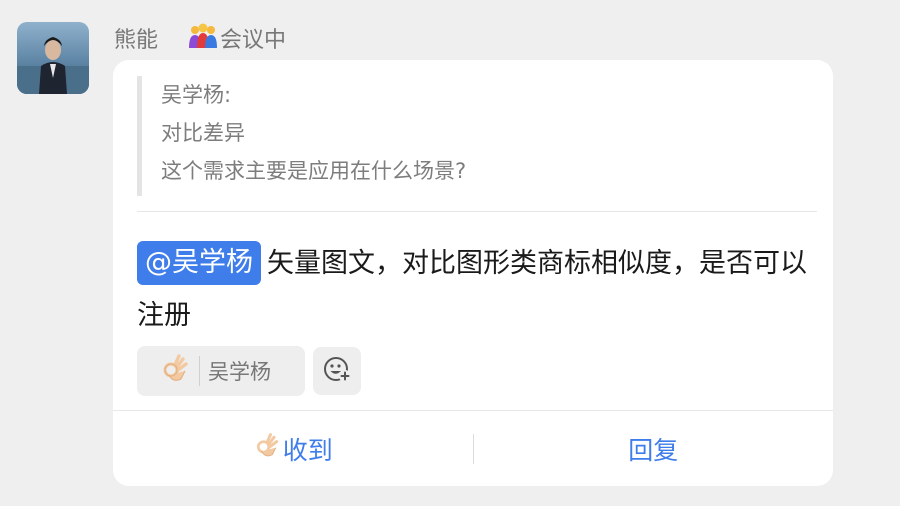  Describe the element at coordinates (204, 38) in the screenshot. I see `people-group-icon` at that location.